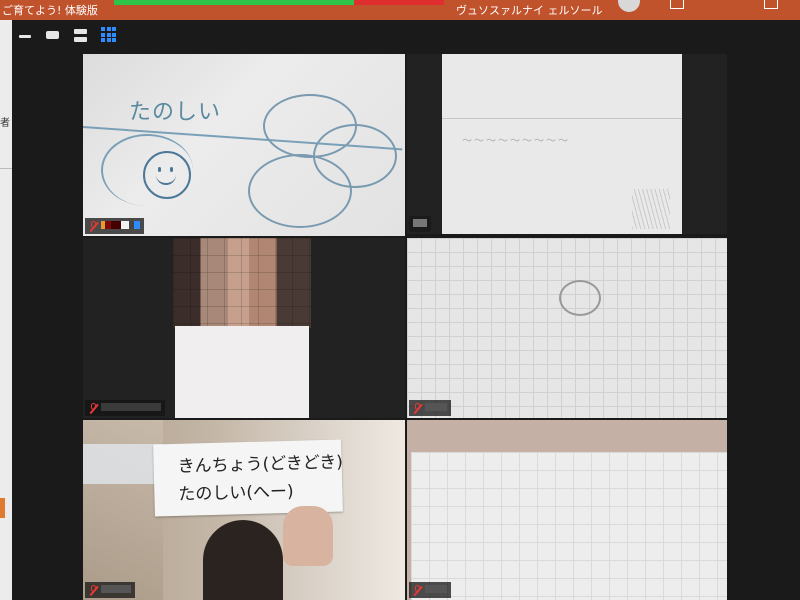 The image size is (800, 600). Describe the element at coordinates (244, 145) in the screenshot. I see `video-tile-1: たのしい` at that location.